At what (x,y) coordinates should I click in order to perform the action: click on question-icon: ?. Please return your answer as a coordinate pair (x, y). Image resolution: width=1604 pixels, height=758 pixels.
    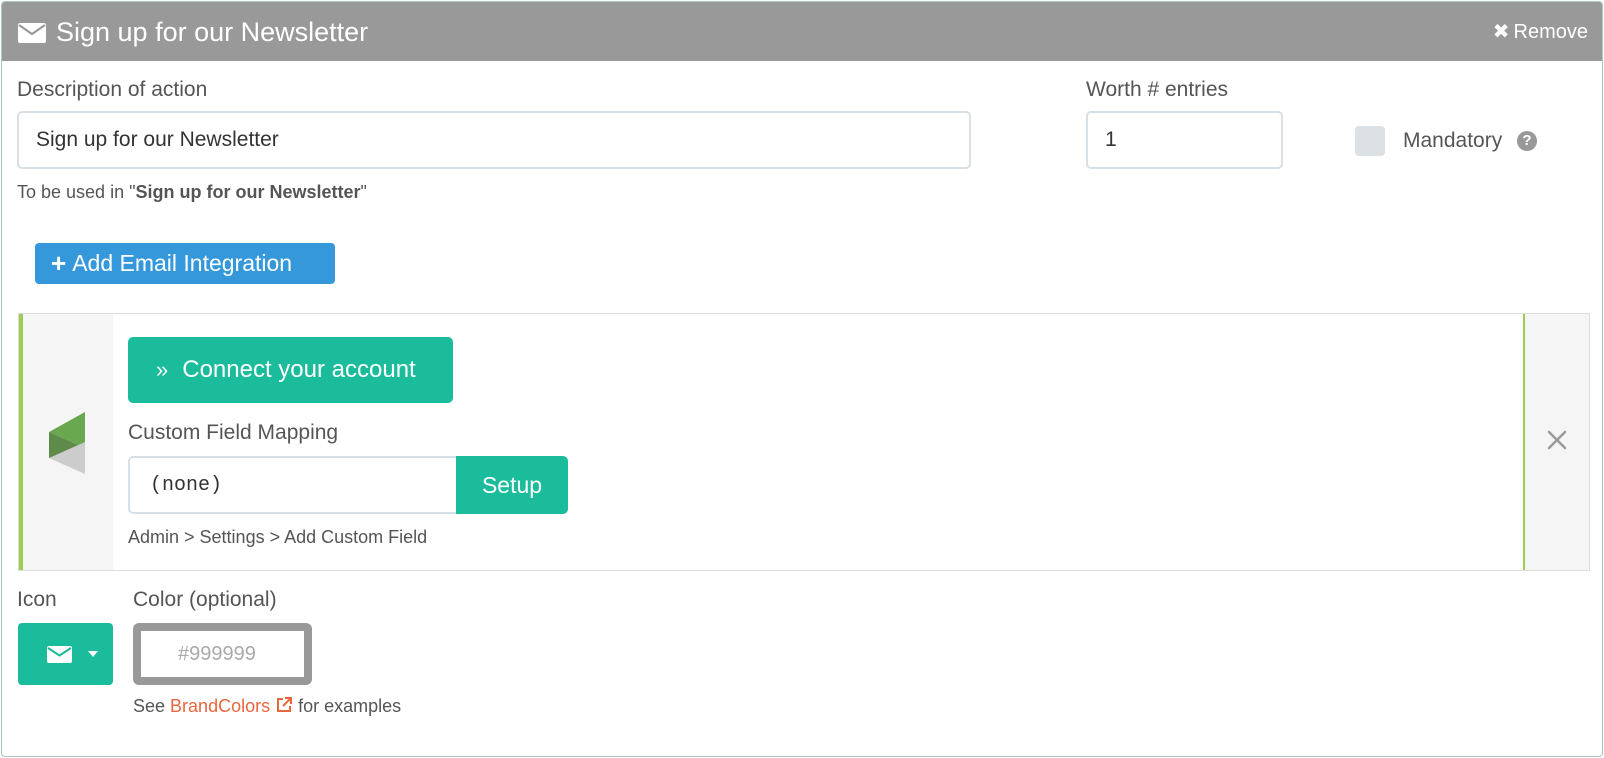
    Looking at the image, I should click on (1527, 141).